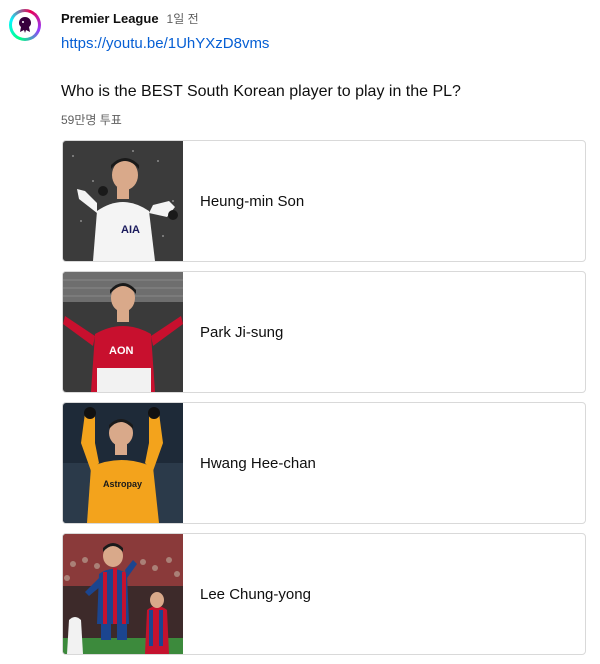  Describe the element at coordinates (258, 463) in the screenshot. I see `option-label: Hwang Hee-chan` at that location.